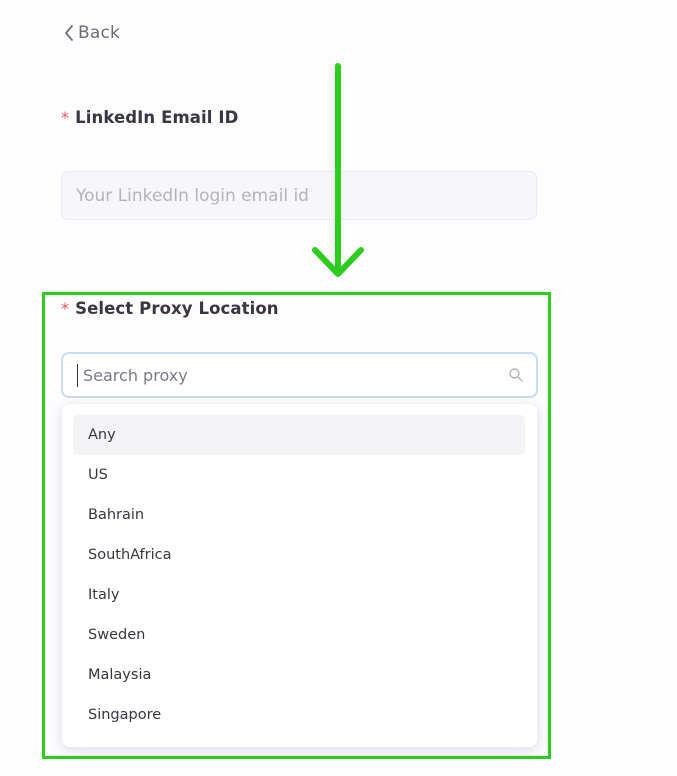  I want to click on down-arrow-icon, so click(338, 170).